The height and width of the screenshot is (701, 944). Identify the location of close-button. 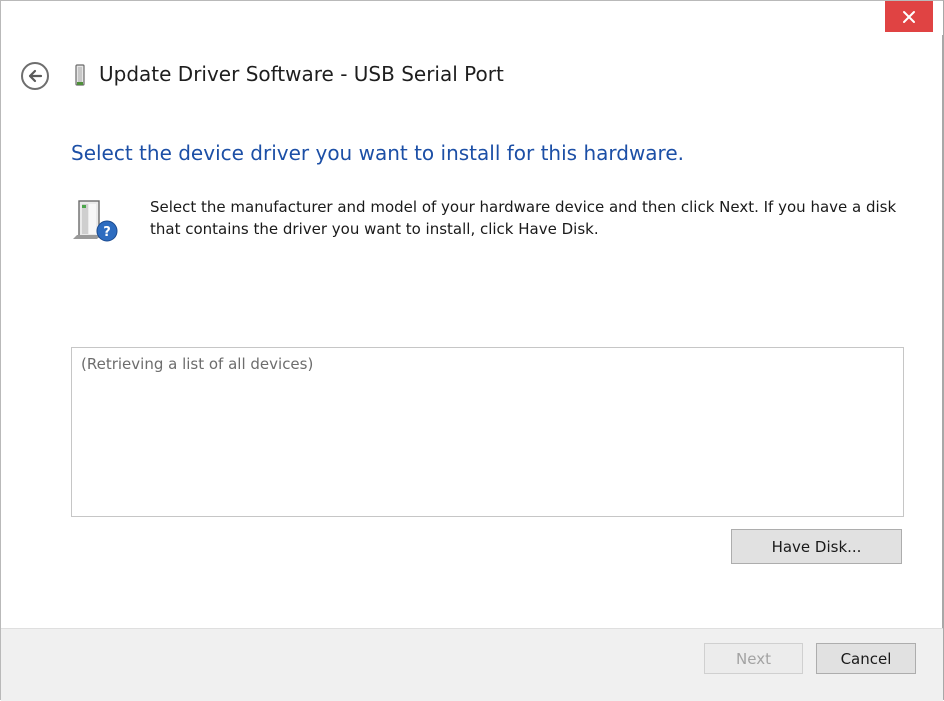
(909, 16).